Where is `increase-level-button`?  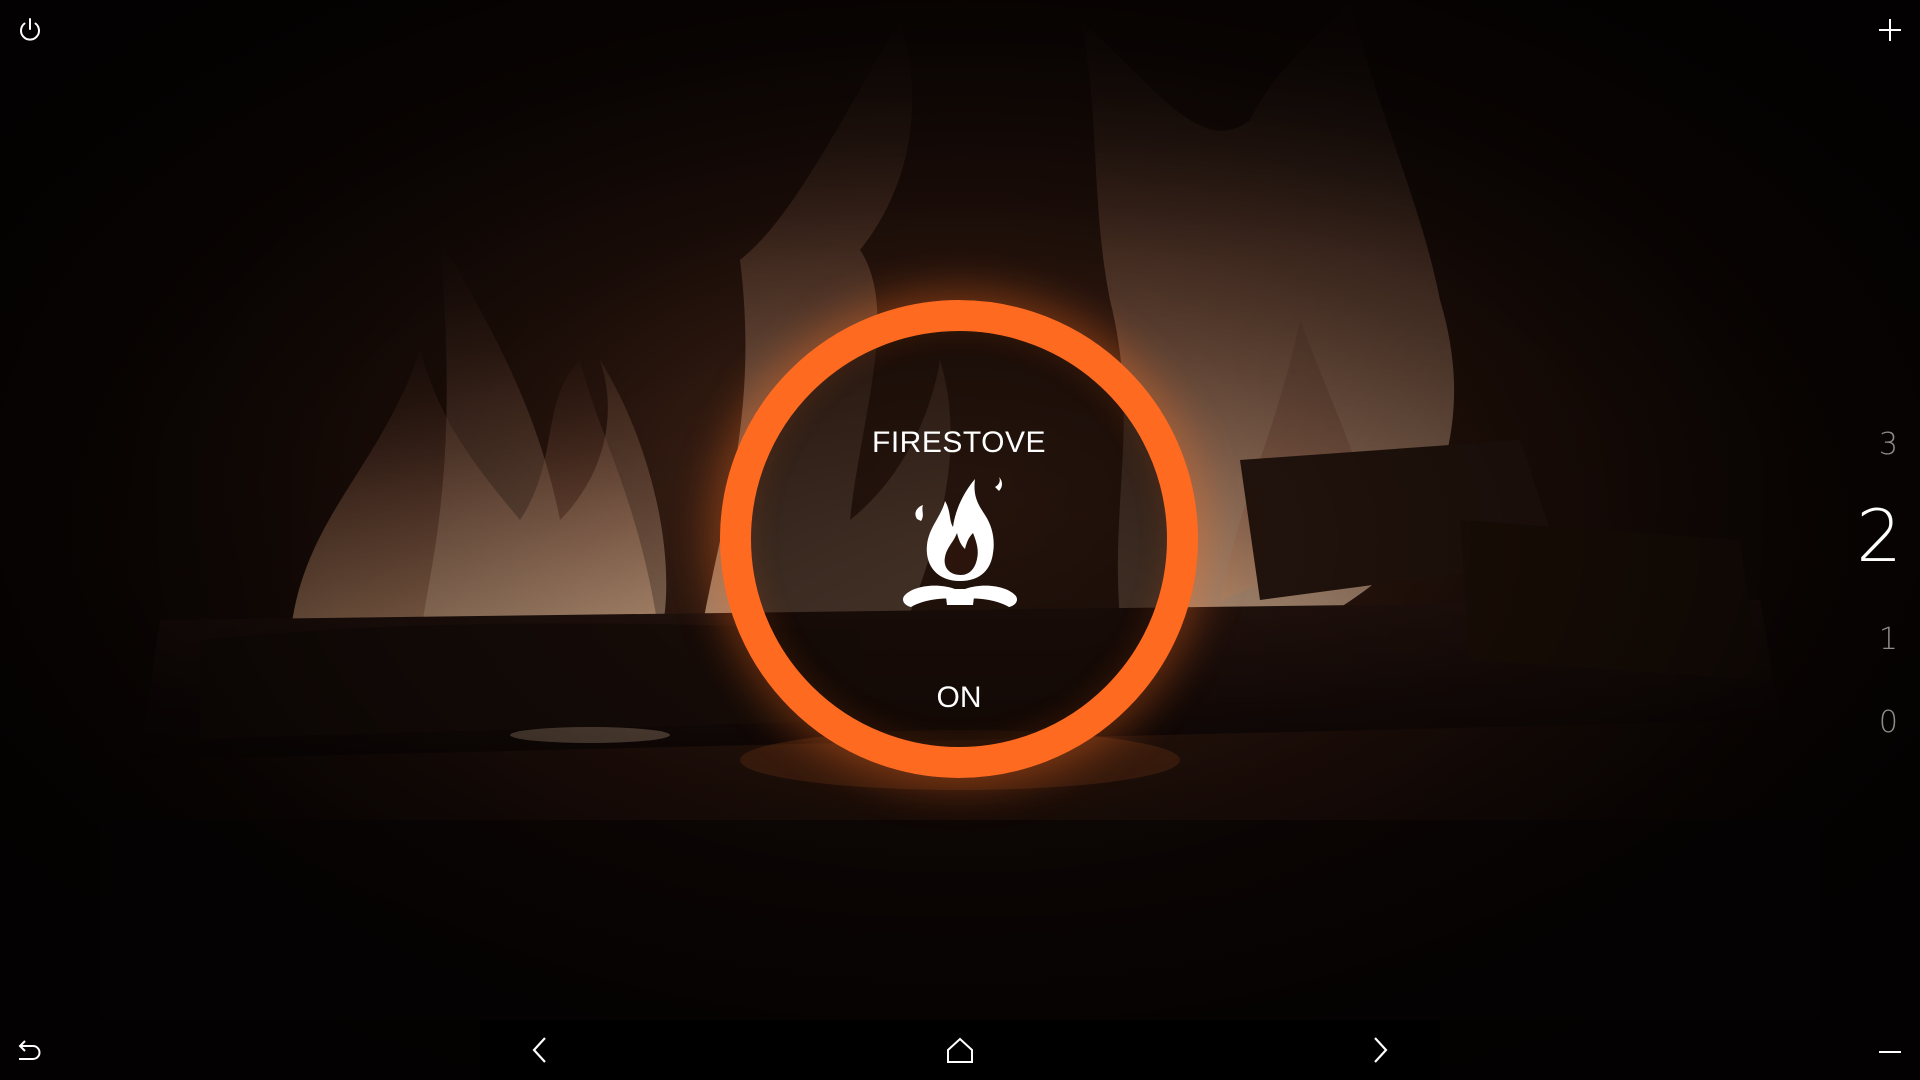 increase-level-button is located at coordinates (1890, 30).